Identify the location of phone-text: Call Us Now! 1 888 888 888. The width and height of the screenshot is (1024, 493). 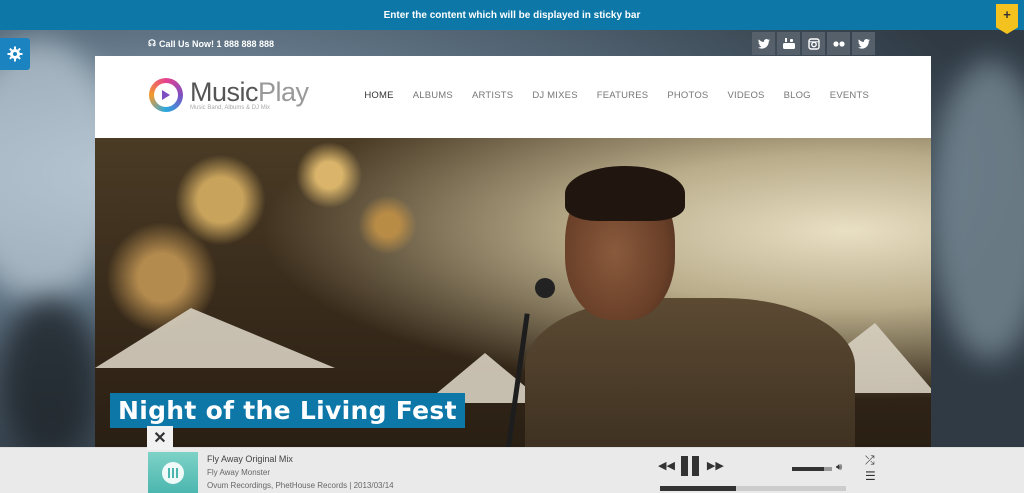
(217, 43).